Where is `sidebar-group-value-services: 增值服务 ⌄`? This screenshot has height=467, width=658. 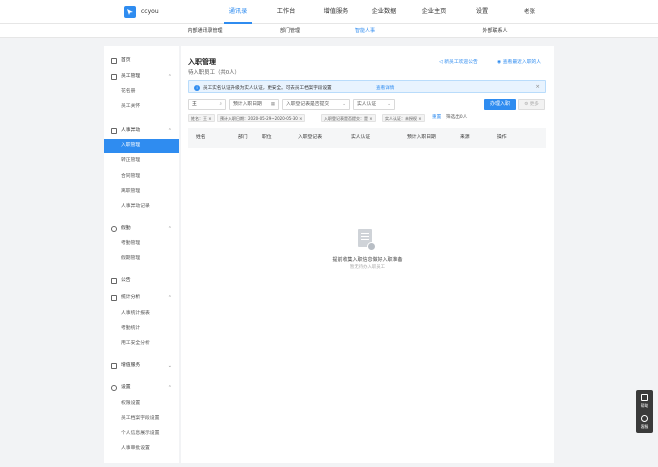 sidebar-group-value-services: 增值服务 ⌄ is located at coordinates (141, 366).